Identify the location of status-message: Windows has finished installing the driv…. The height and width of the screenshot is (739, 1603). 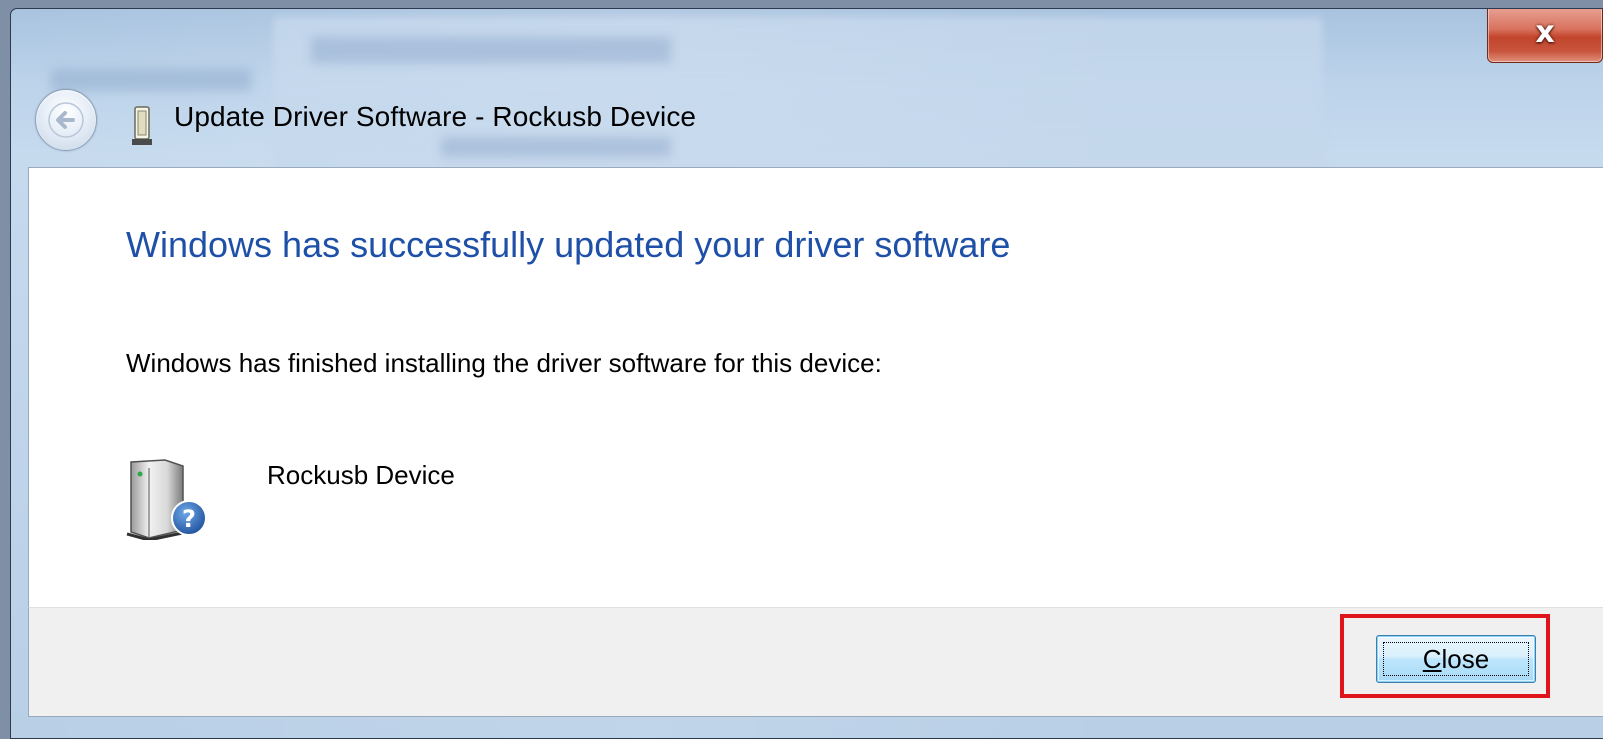
(504, 363).